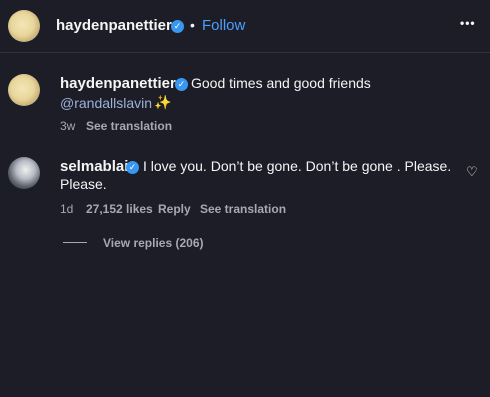 The width and height of the screenshot is (490, 397). I want to click on comment-username: selmablair, so click(97, 166).